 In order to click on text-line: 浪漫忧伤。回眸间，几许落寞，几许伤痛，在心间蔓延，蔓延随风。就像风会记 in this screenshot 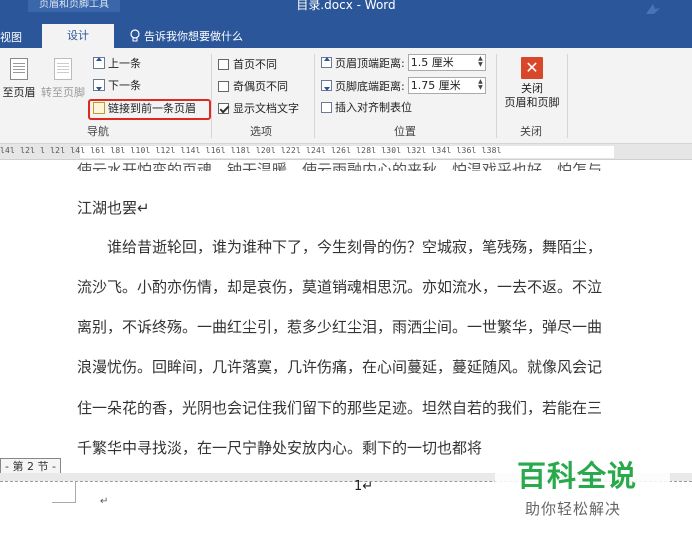, I will do `click(340, 367)`.